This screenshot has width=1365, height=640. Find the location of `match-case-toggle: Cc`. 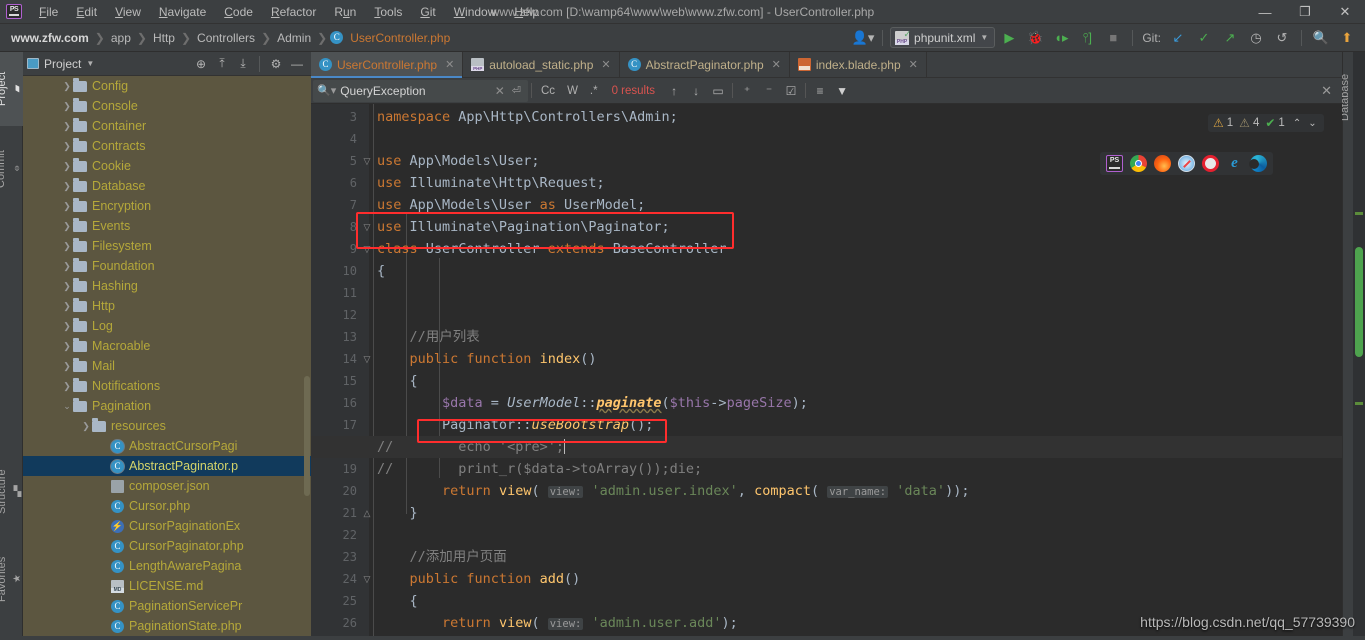

match-case-toggle: Cc is located at coordinates (548, 91).